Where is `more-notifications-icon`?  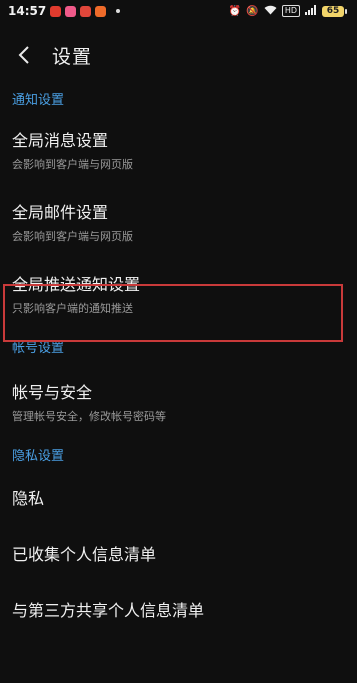 more-notifications-icon is located at coordinates (118, 11).